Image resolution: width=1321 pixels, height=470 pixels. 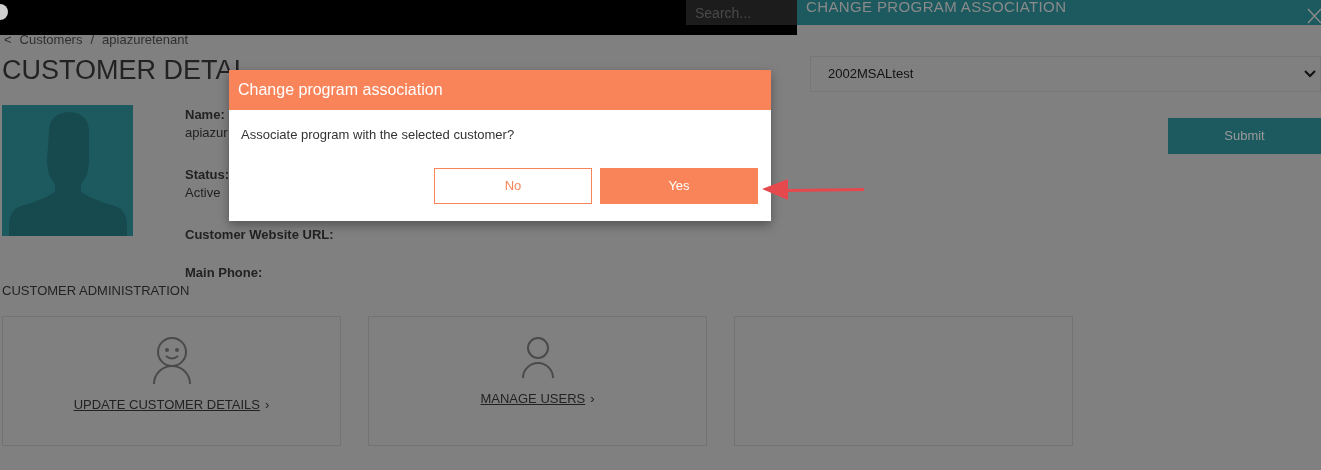 What do you see at coordinates (259, 235) in the screenshot?
I see `field-label: Customer Website URL:` at bounding box center [259, 235].